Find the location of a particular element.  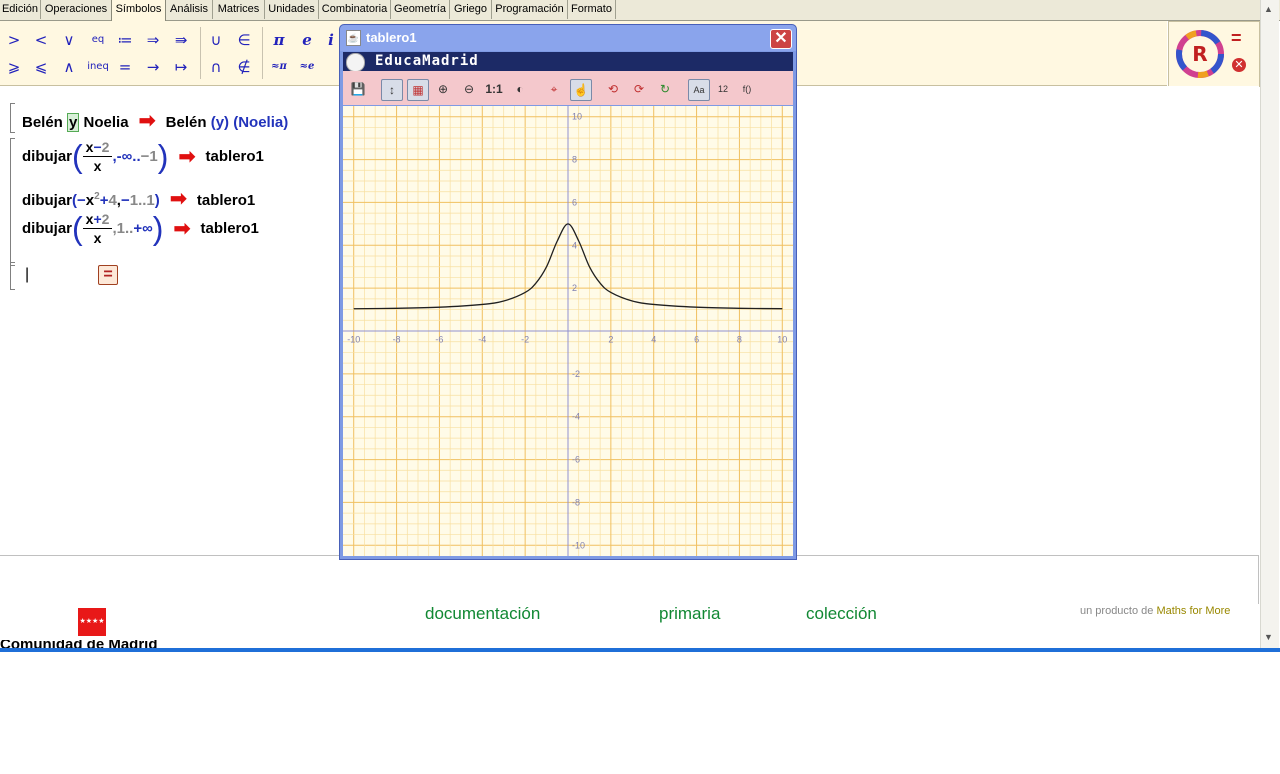

credit-brand-link: Maths for More is located at coordinates (1193, 611).